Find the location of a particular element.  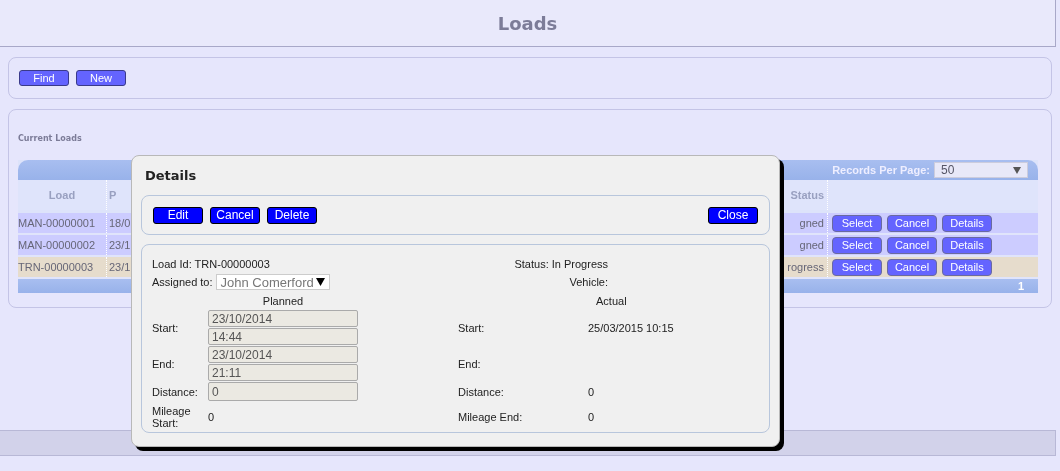

dialog-title: Details is located at coordinates (171, 175).